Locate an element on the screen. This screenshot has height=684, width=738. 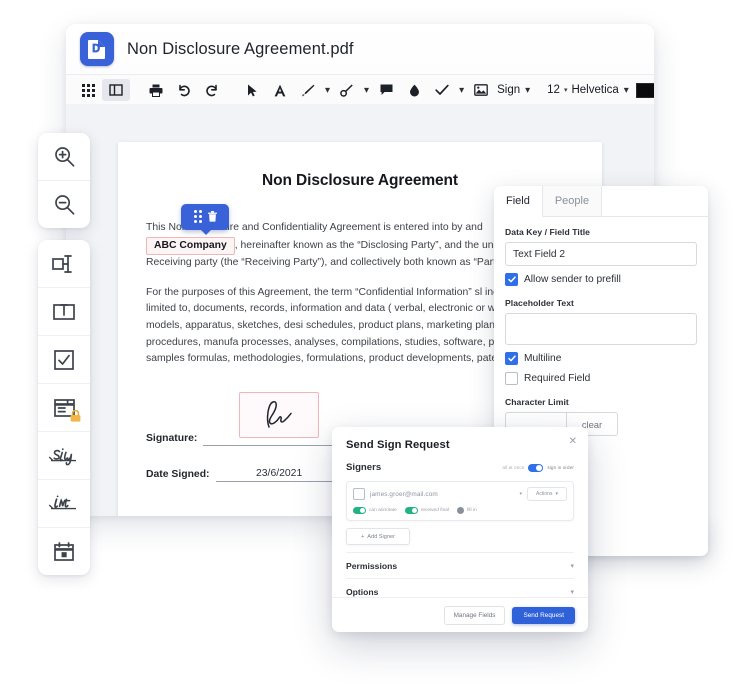
highlighter-options-caret: ▾ is located at coordinates (366, 90).